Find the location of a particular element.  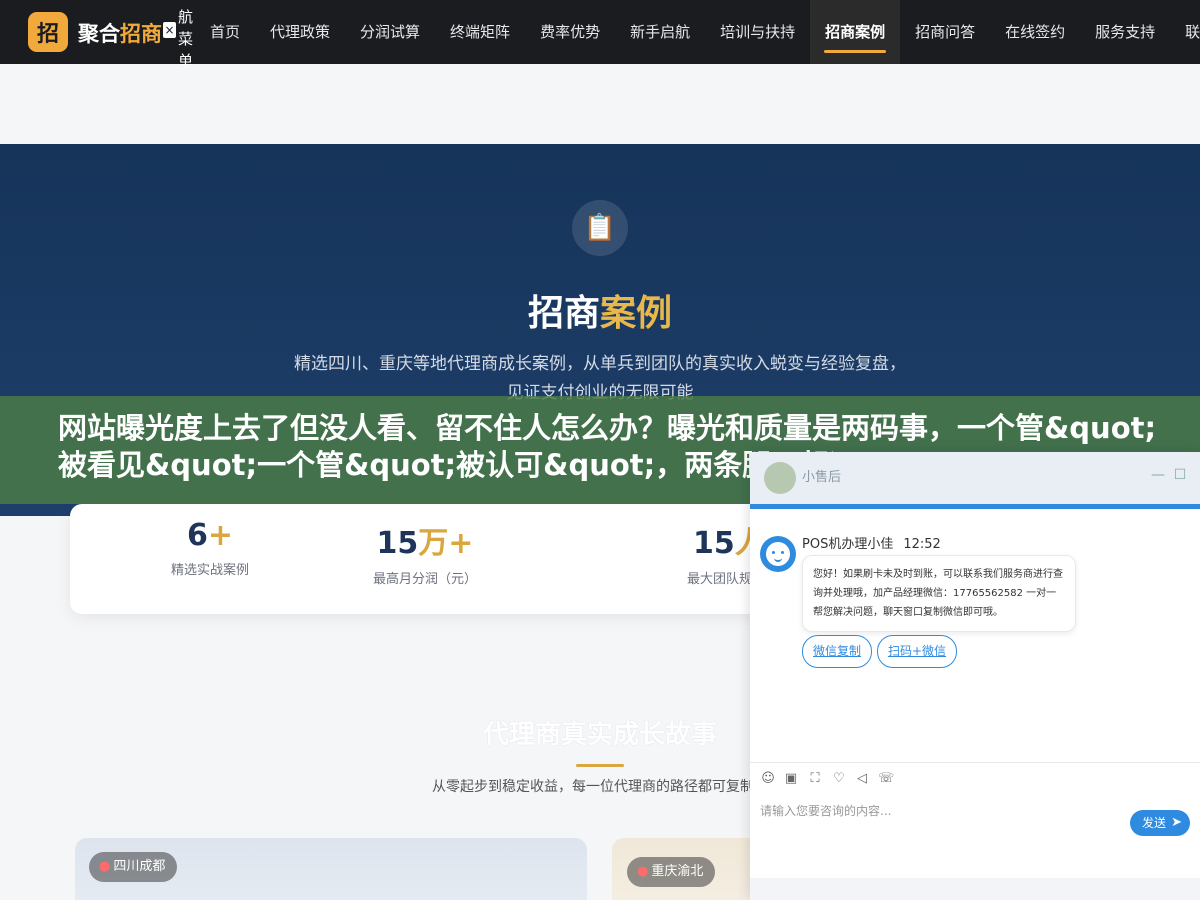

stats-panel: 6+ 精选实战案例 15万+ 最高月分润（元） 15人 最大团队规 is located at coordinates (420, 559).